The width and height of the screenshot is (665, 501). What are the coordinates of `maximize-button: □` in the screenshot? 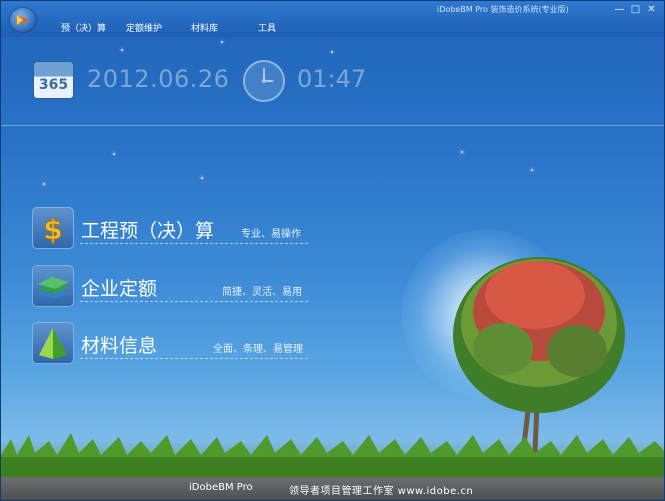 It's located at (635, 9).